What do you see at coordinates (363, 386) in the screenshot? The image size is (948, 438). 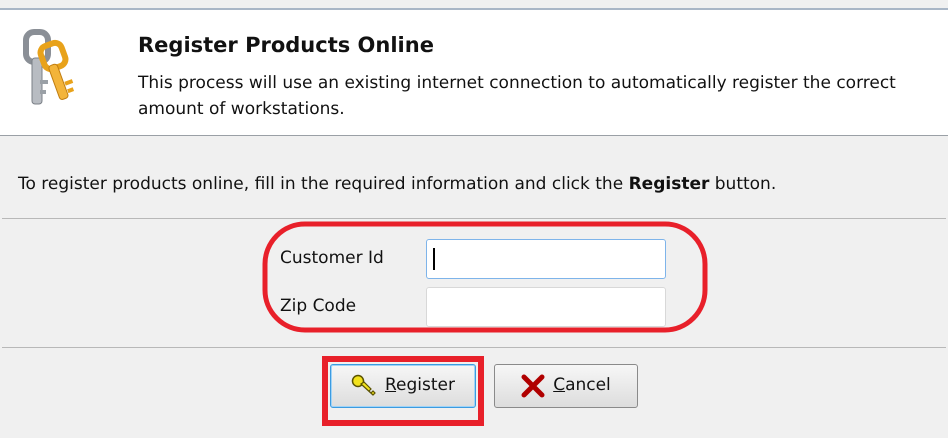 I see `key-icon` at bounding box center [363, 386].